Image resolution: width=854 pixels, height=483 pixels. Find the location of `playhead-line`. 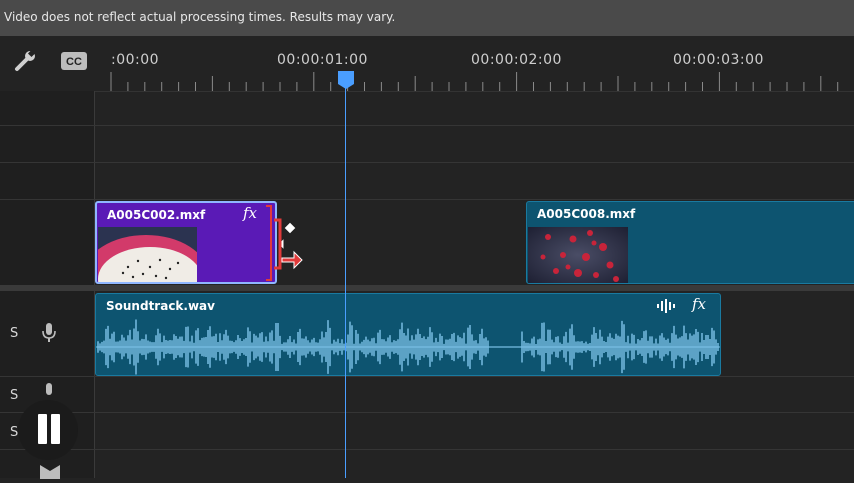

playhead-line is located at coordinates (345, 282).